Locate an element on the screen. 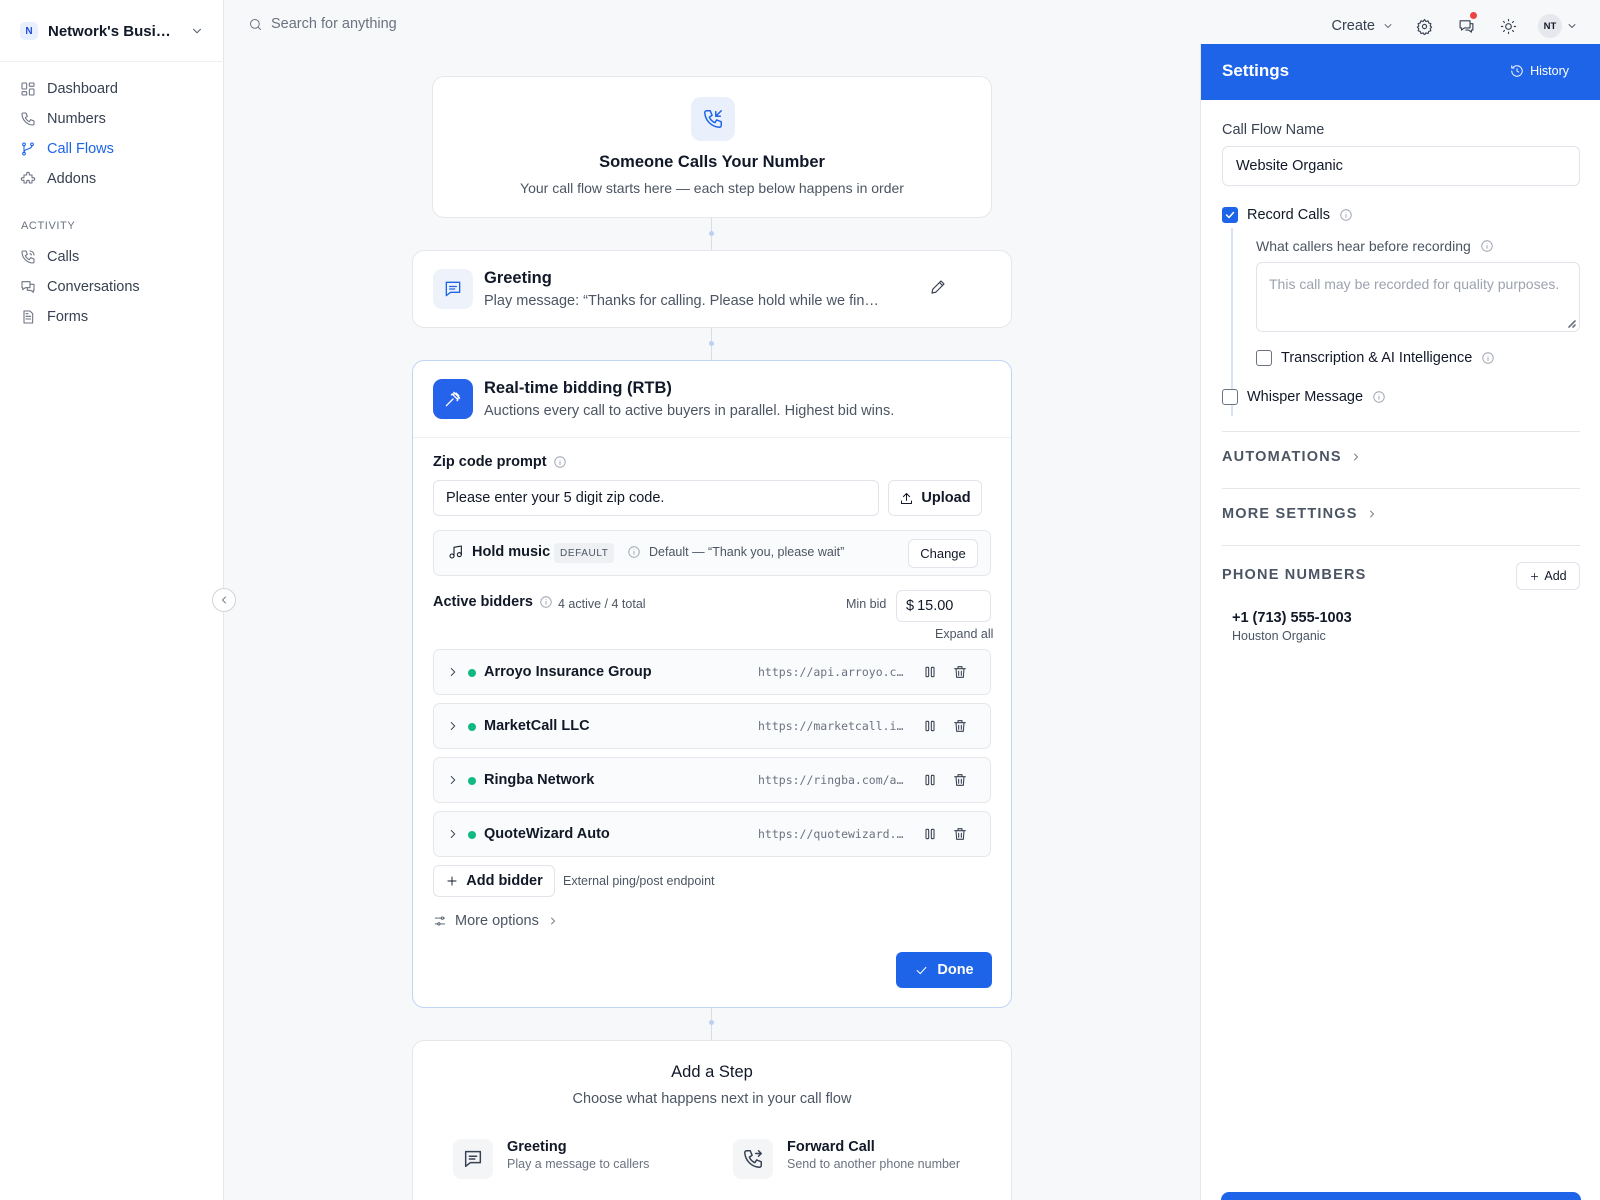  call-flow-name-input: Website Organic is located at coordinates (1401, 166).